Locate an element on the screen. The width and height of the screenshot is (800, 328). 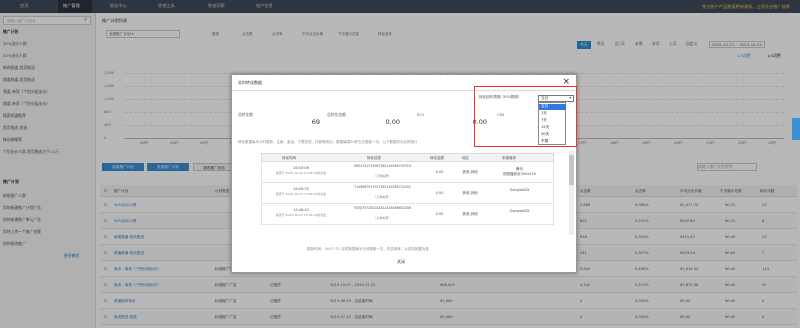
column-header: 来源媒体 is located at coordinates (509, 158).